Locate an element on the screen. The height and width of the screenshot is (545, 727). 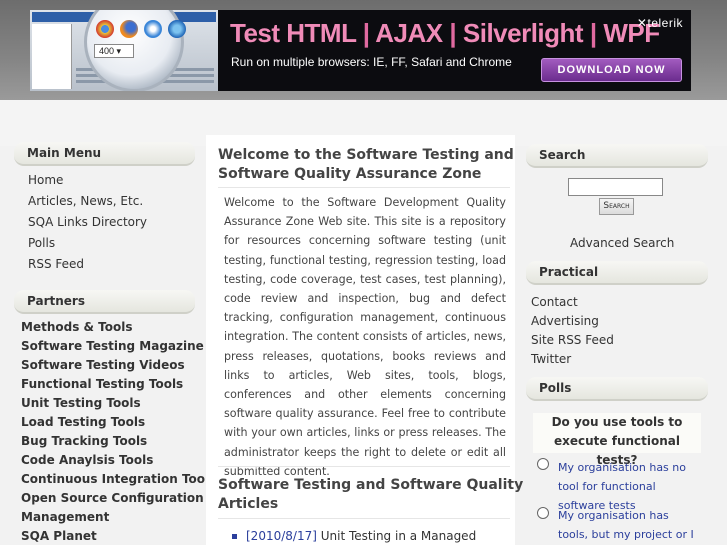
practical-link-contact: Contact is located at coordinates (554, 302).